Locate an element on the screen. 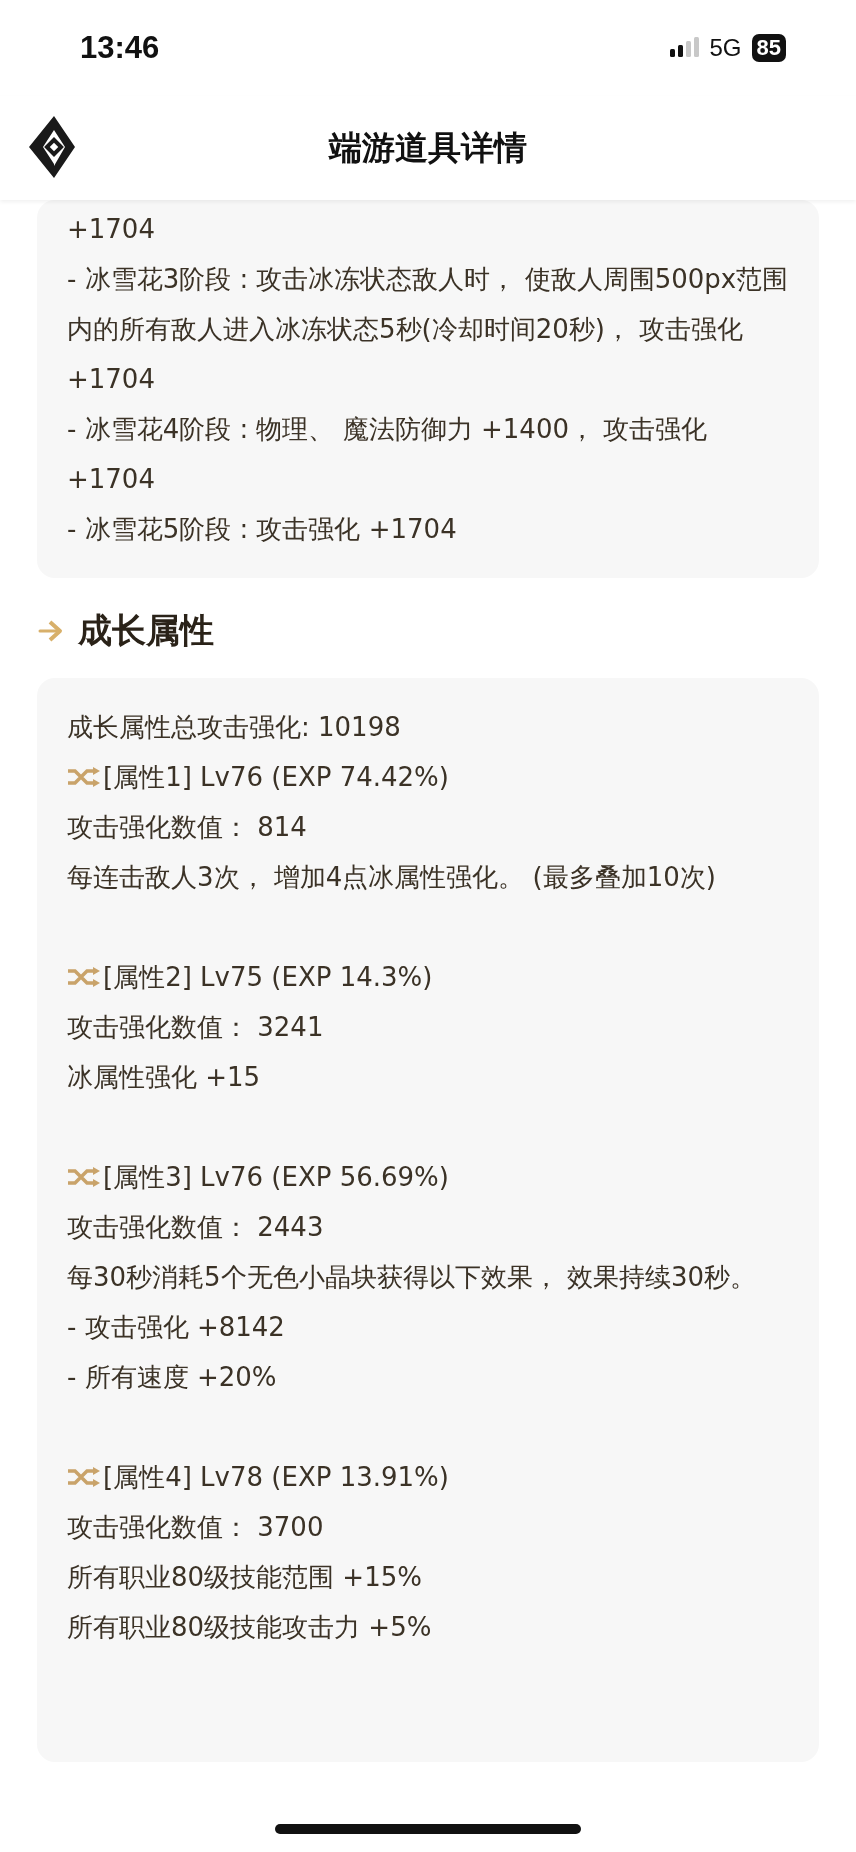  section-title: 成长属性 is located at coordinates (146, 630).